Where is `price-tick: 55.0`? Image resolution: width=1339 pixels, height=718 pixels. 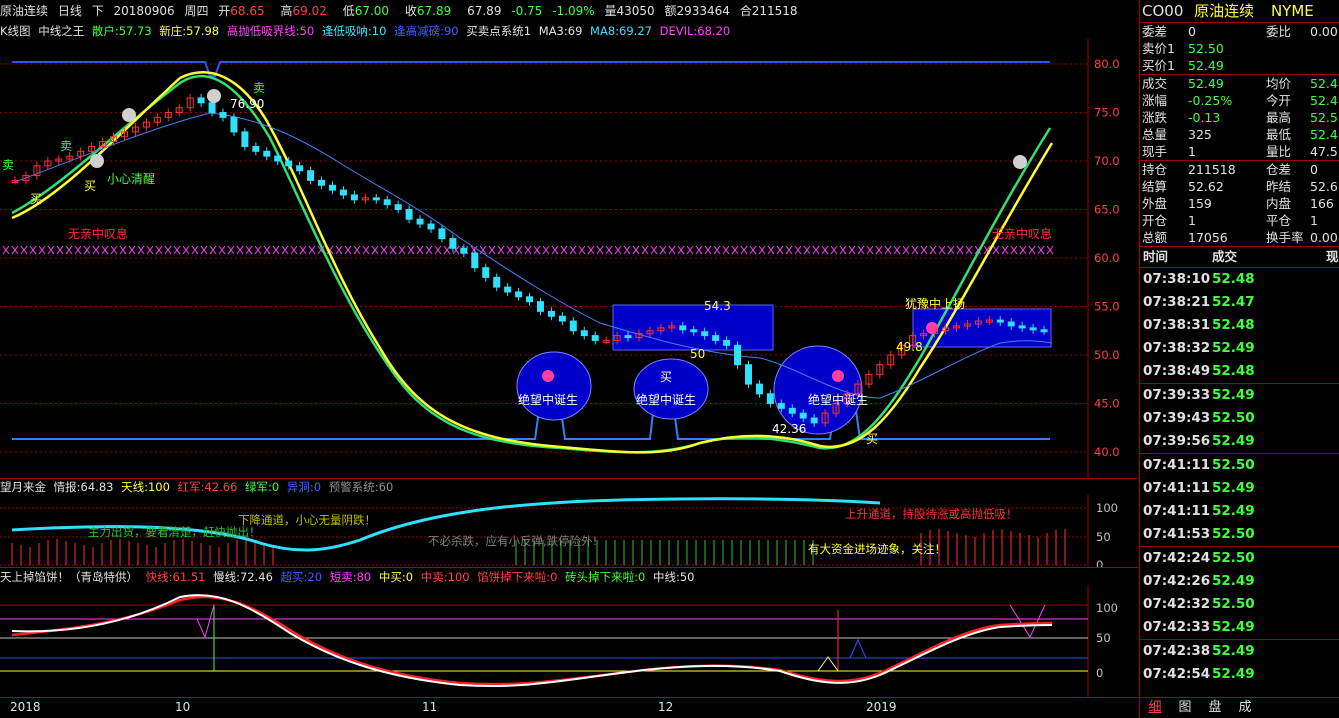 price-tick: 55.0 is located at coordinates (1107, 307).